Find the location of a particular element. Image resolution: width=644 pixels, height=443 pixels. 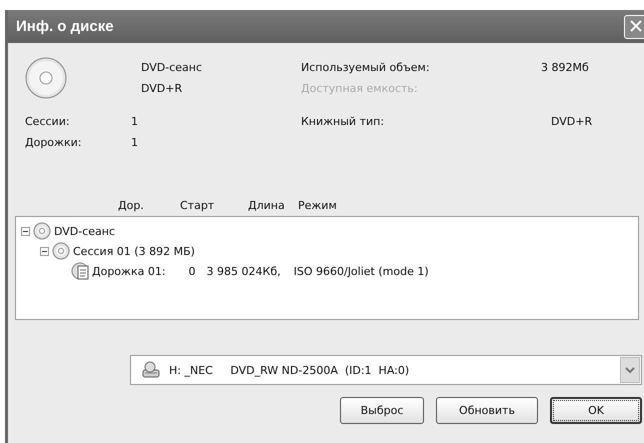

track-length: 3 985 024Кб, is located at coordinates (243, 271).